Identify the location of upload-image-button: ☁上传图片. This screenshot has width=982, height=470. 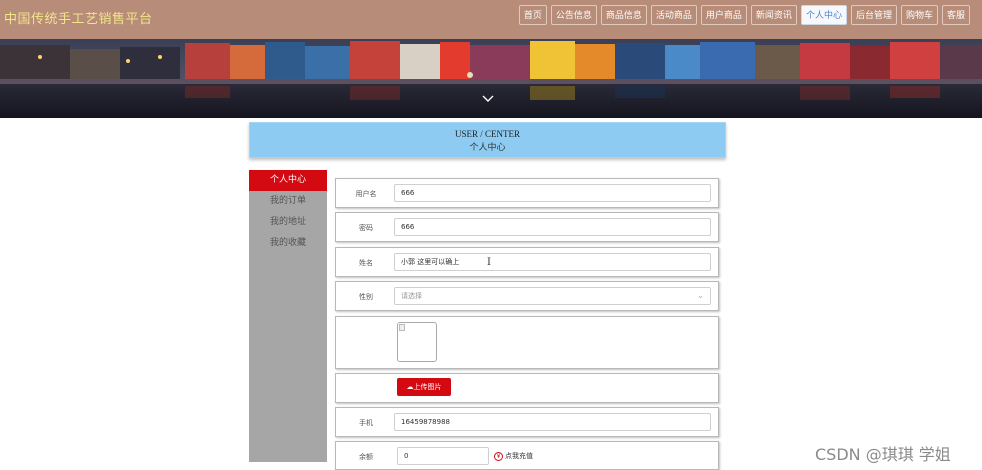
(424, 387).